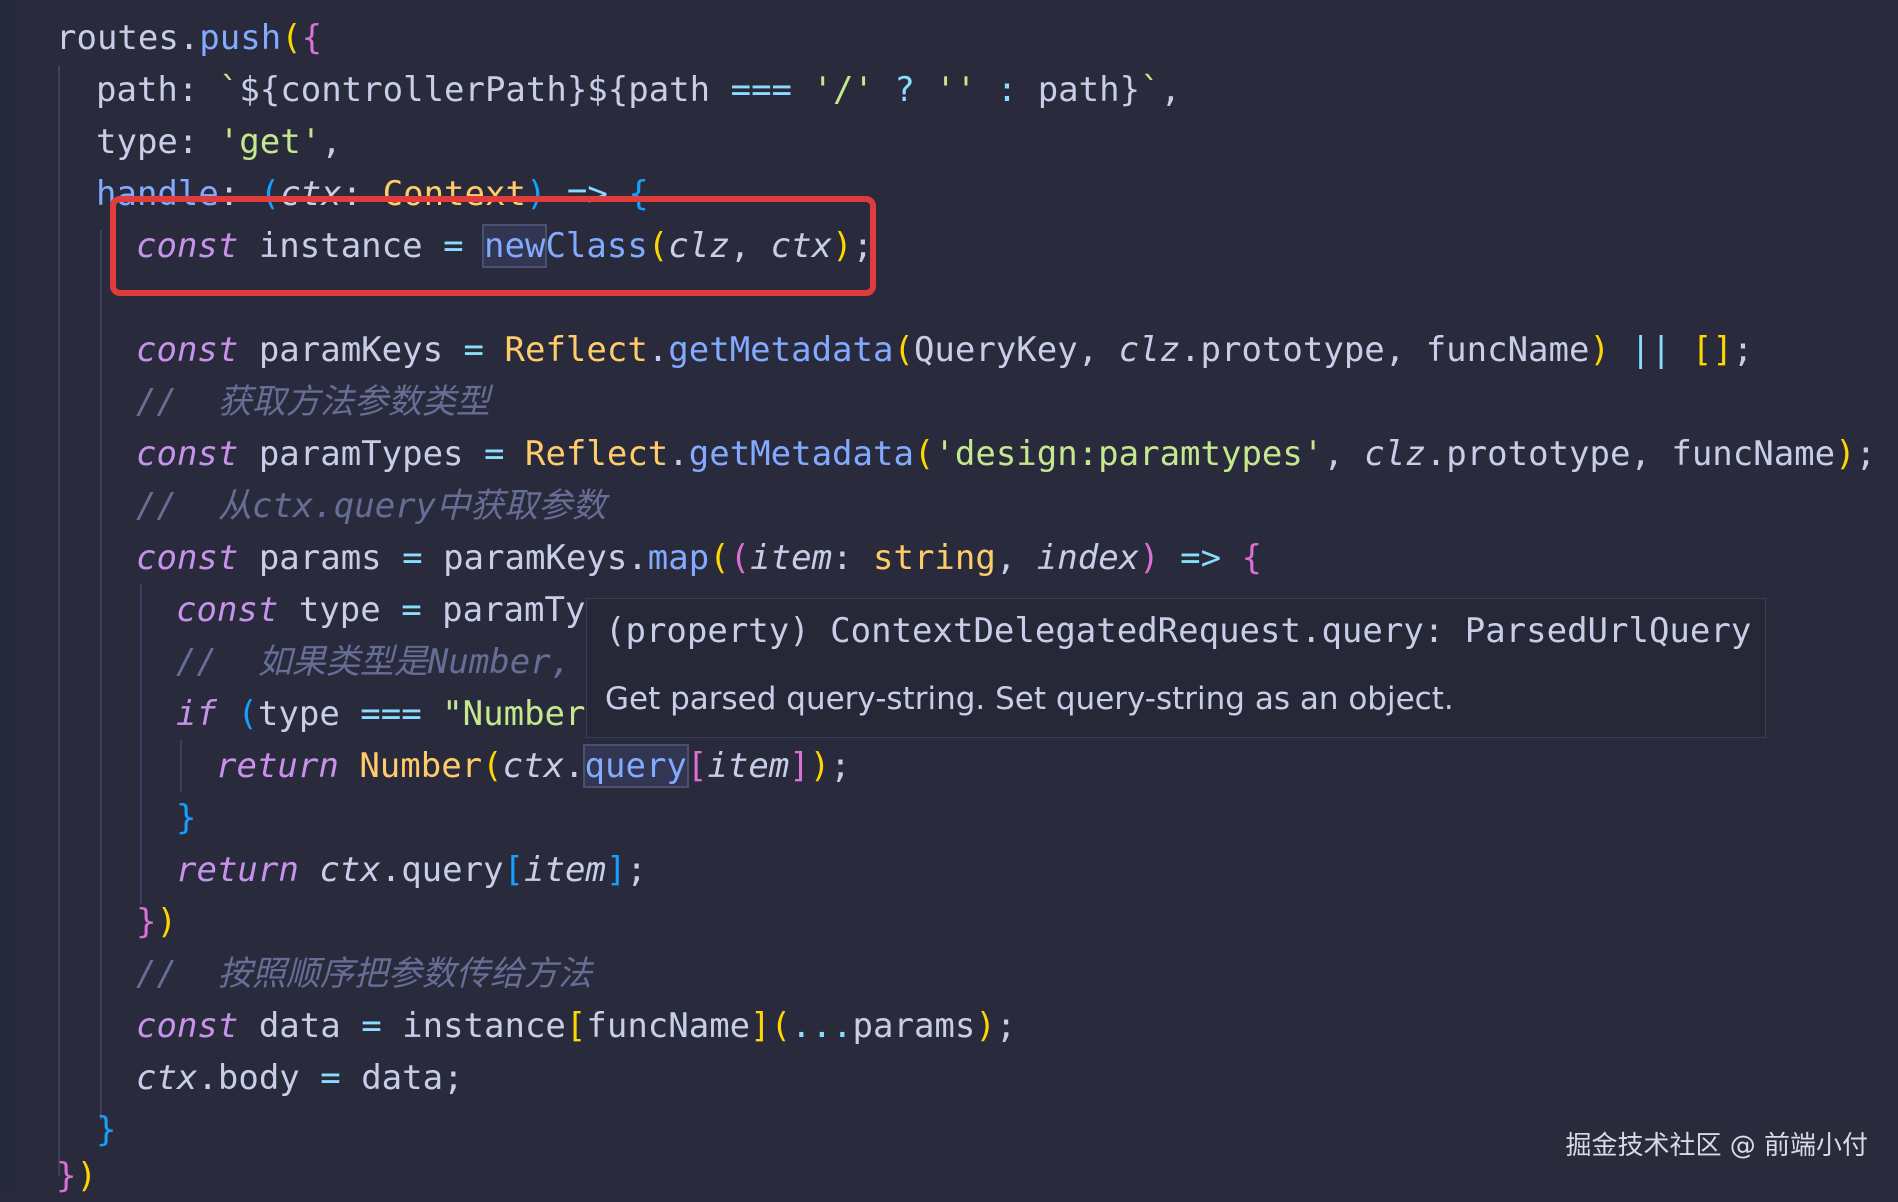 Image resolution: width=1898 pixels, height=1202 pixels. What do you see at coordinates (401, 662) in the screenshot?
I see `code-comment-if-number: // 如果类型是Number, 贝` at bounding box center [401, 662].